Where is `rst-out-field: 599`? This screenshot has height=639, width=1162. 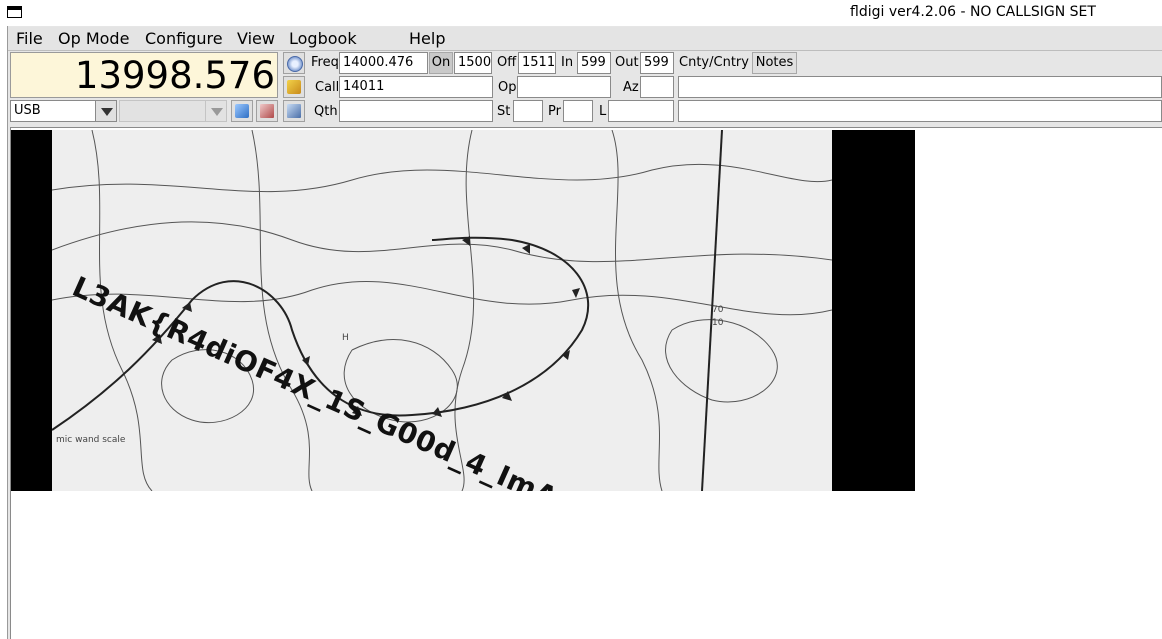
rst-out-field: 599 is located at coordinates (657, 63).